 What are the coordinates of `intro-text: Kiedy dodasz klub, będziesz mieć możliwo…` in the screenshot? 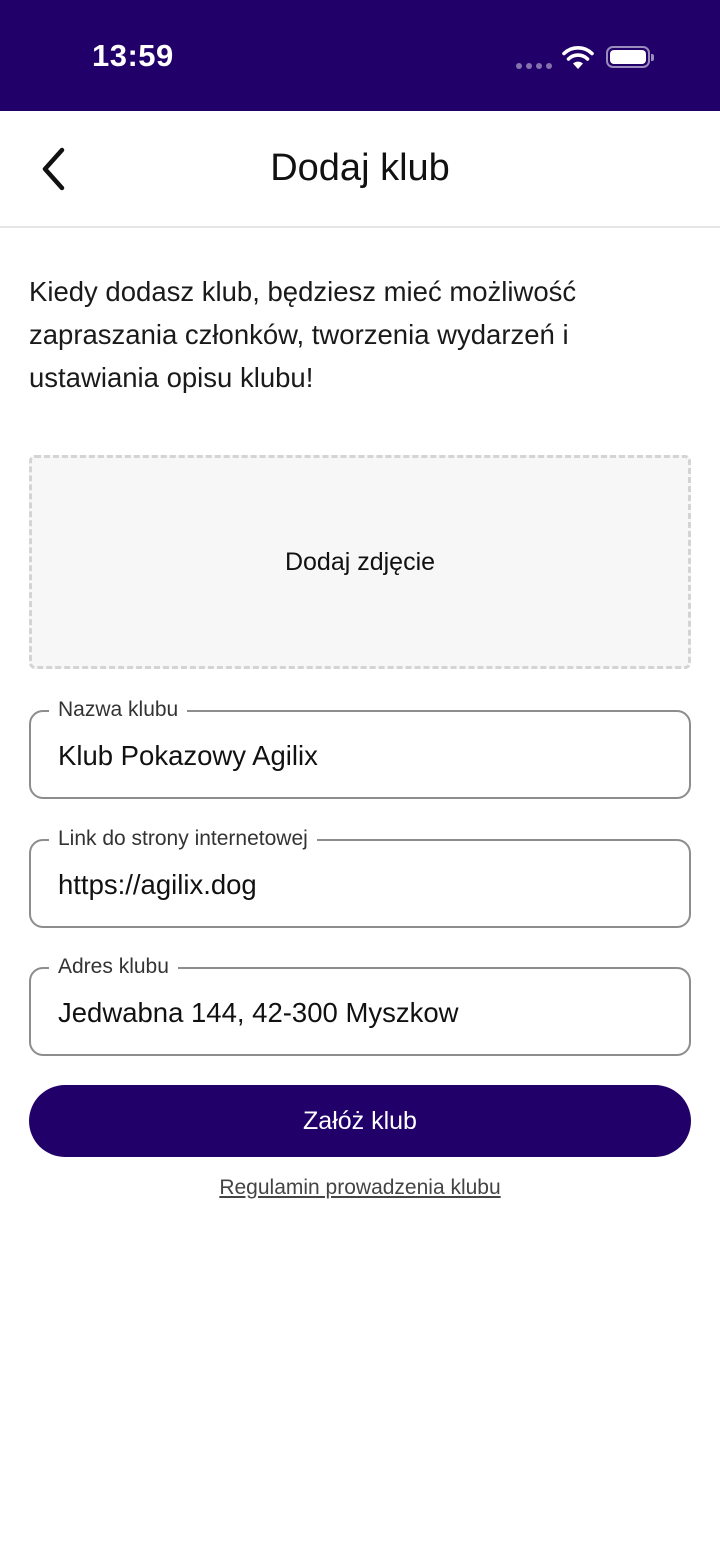 It's located at (303, 334).